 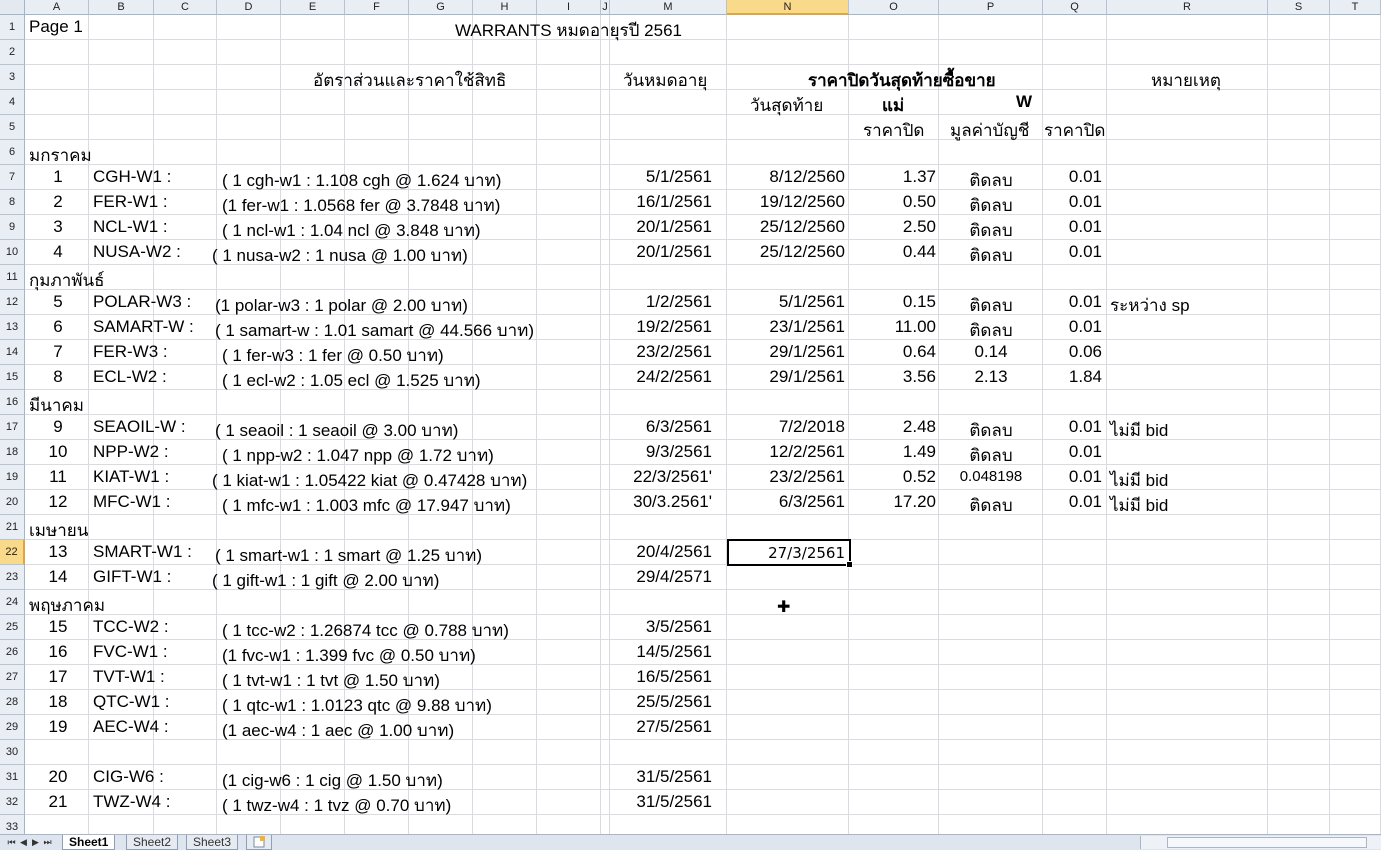 What do you see at coordinates (12, 177) in the screenshot?
I see `row-header-7: 7` at bounding box center [12, 177].